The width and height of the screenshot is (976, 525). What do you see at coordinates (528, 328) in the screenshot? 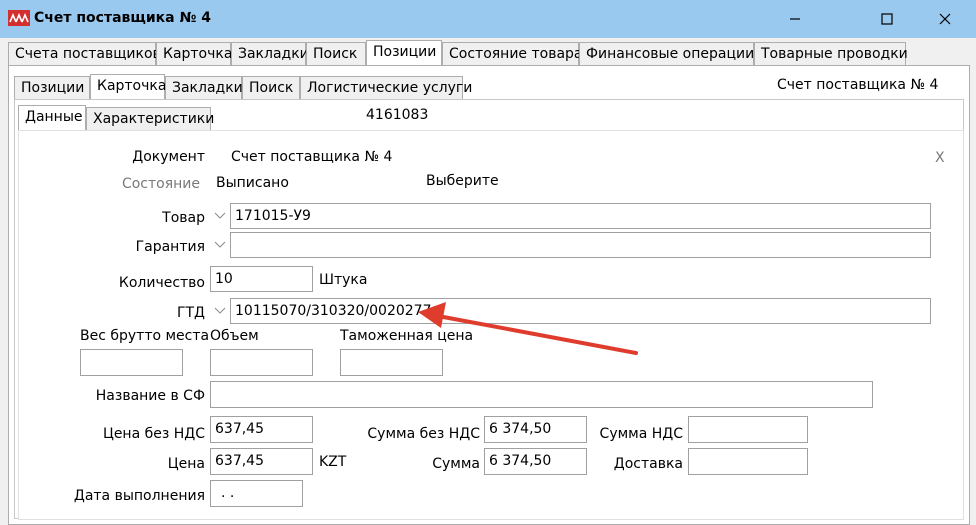
I see `red-arrow-annotation` at bounding box center [528, 328].